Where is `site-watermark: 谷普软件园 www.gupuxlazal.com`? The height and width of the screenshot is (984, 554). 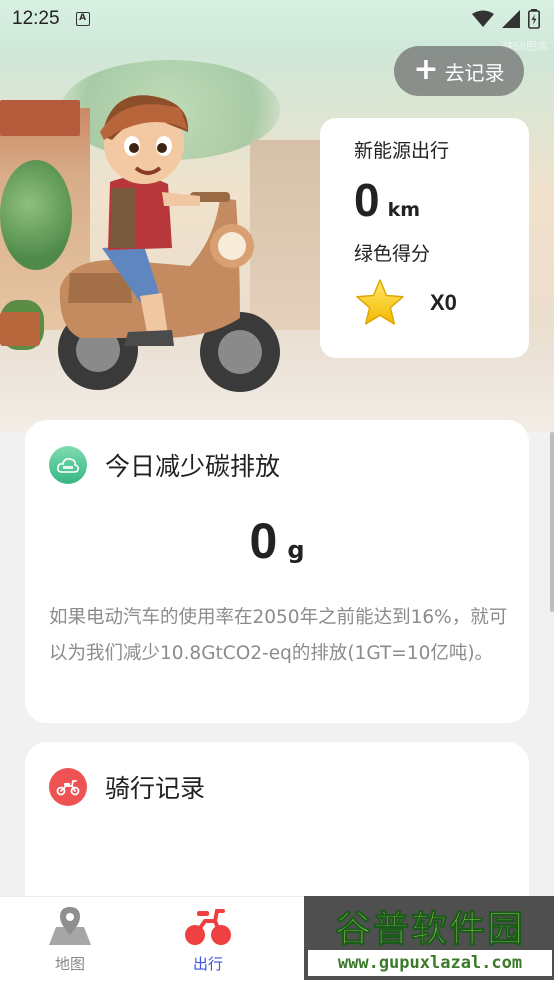
site-watermark: 谷普软件园 www.gupuxlazal.com is located at coordinates (429, 938).